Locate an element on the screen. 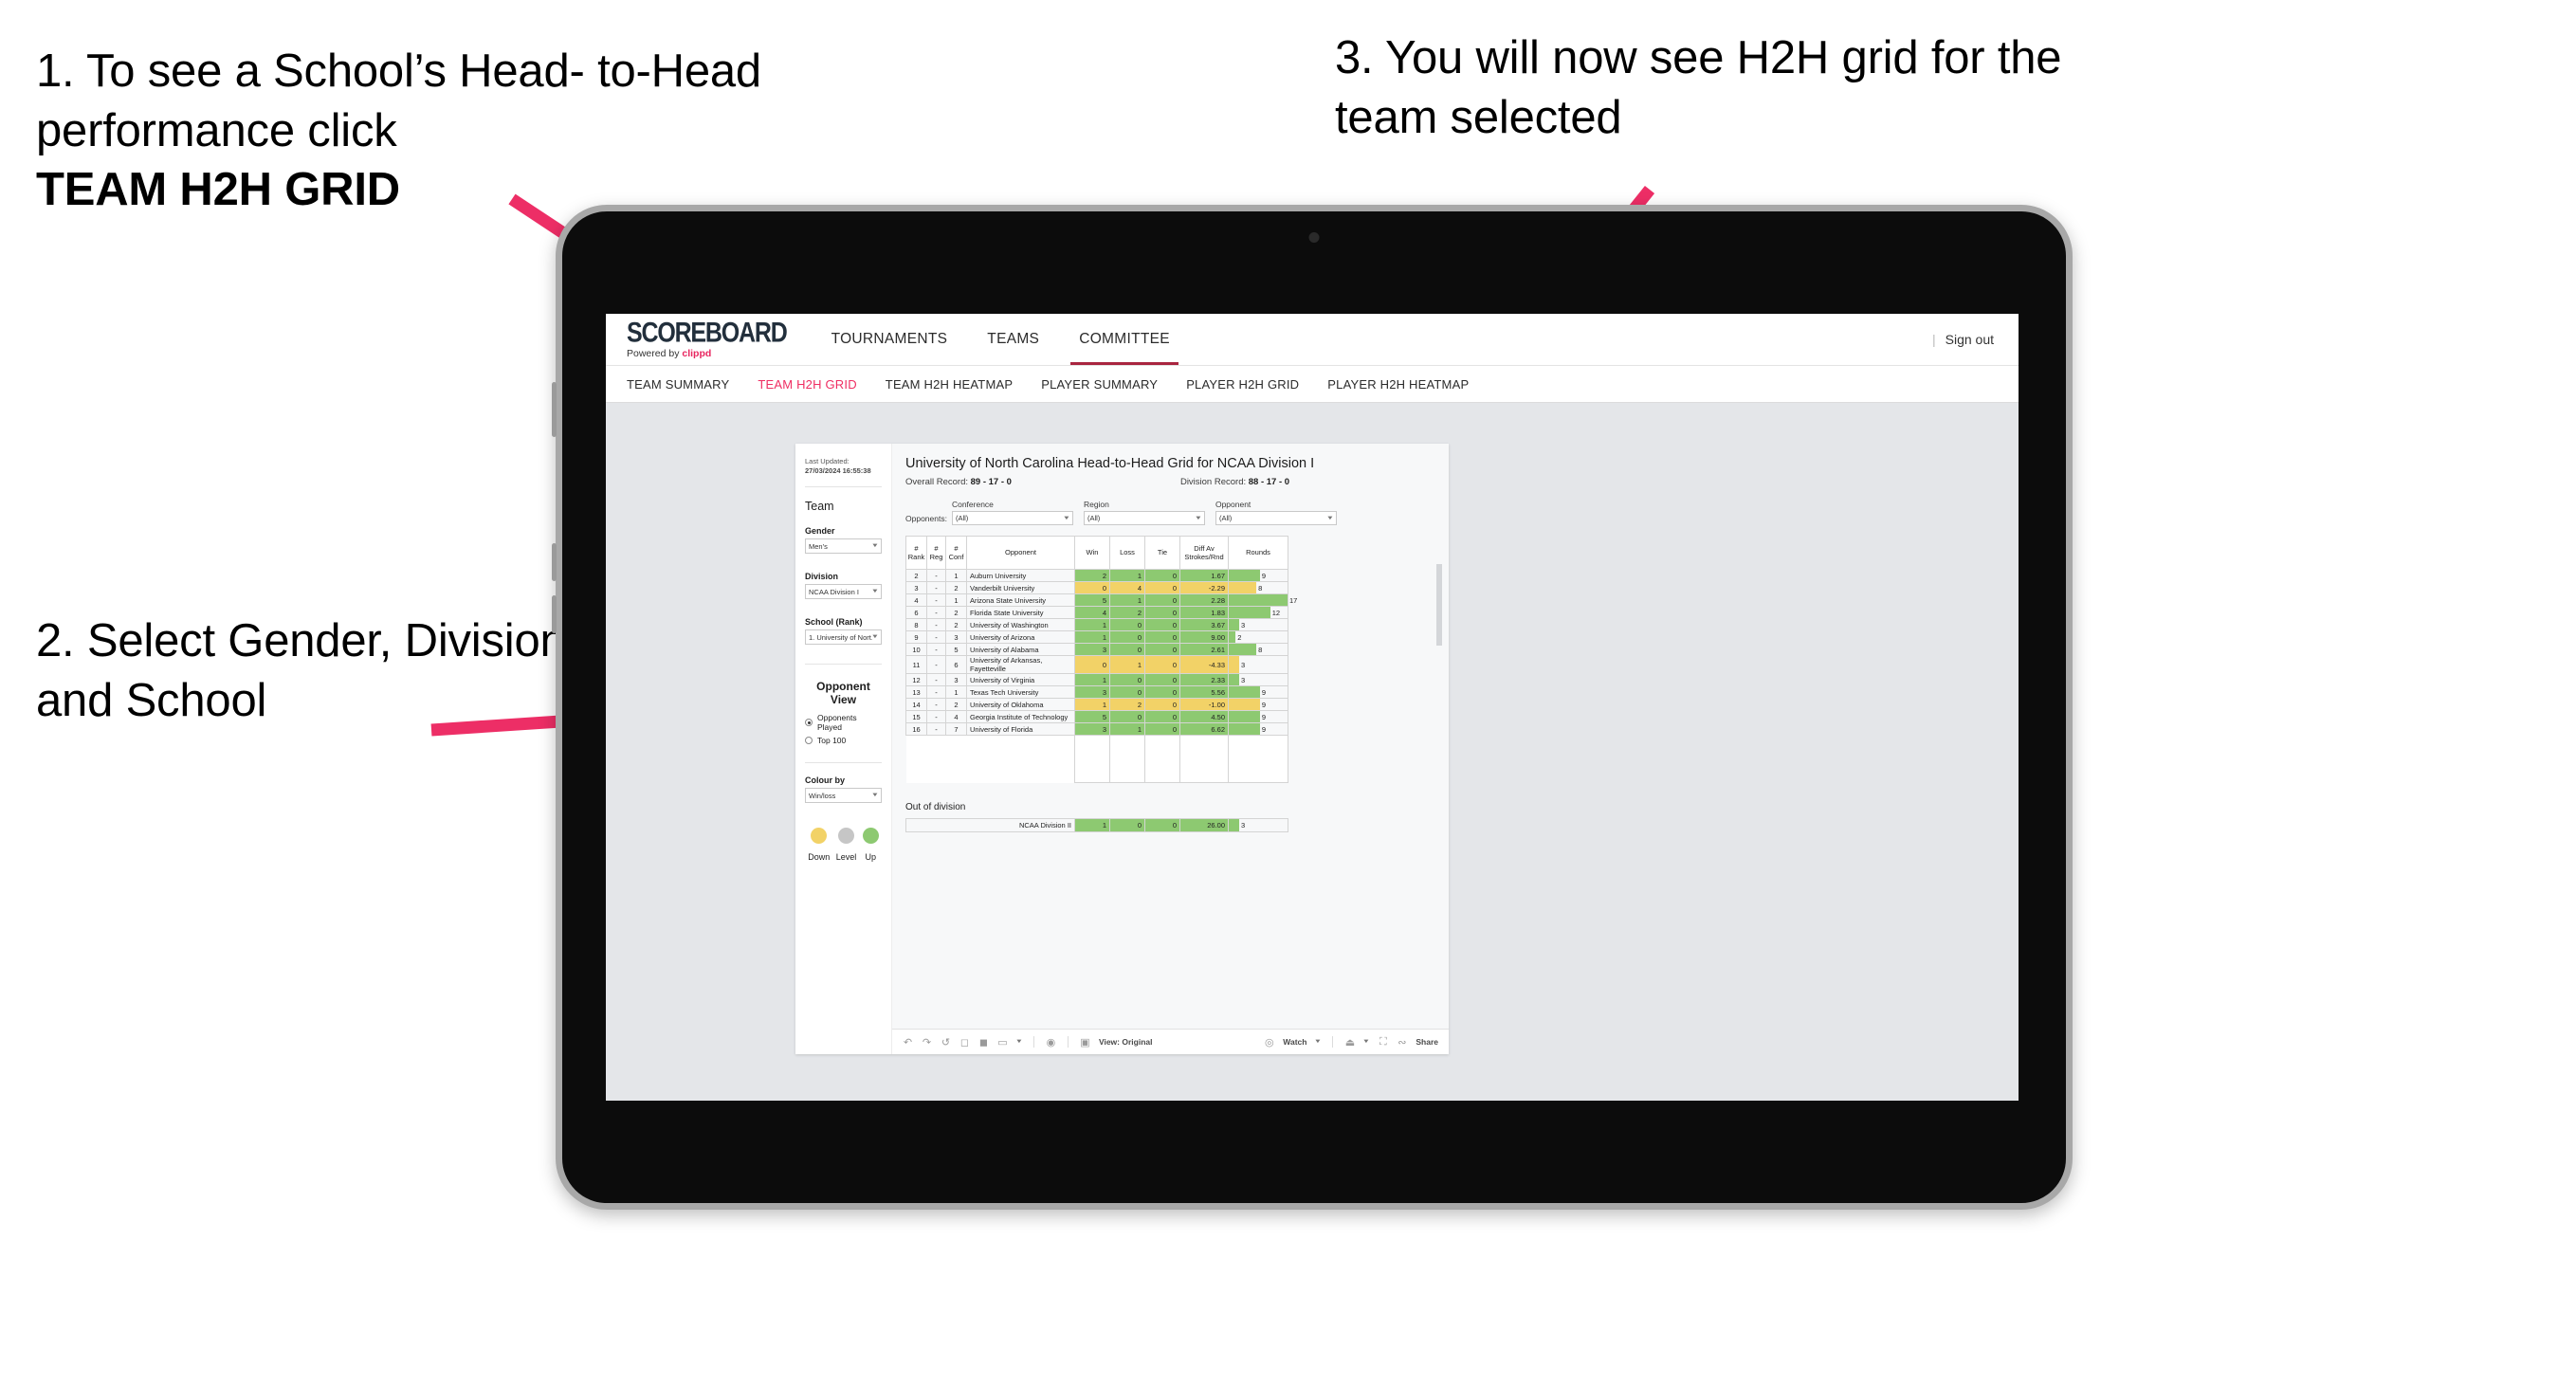  colour-by-label: Colour by is located at coordinates (825, 781).